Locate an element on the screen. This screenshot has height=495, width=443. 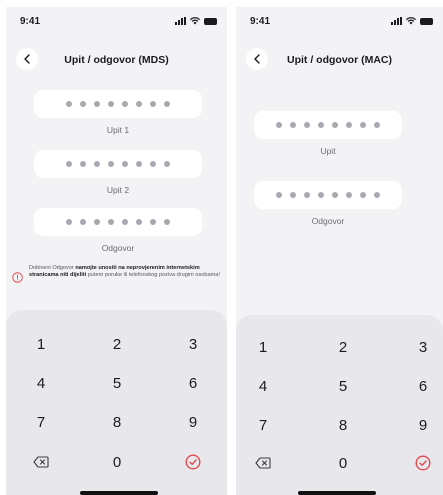
query-1-label: Upit 1 is located at coordinates (118, 130).